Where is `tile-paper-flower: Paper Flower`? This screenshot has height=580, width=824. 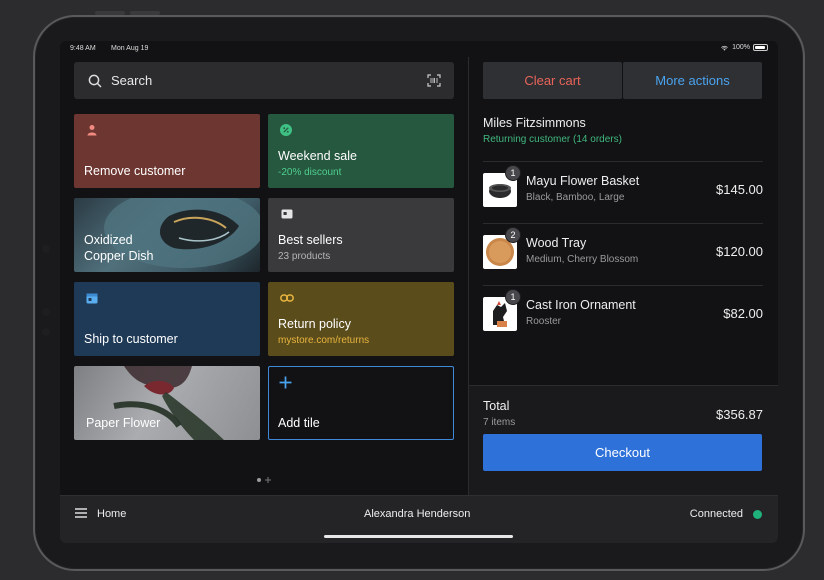 tile-paper-flower: Paper Flower is located at coordinates (167, 403).